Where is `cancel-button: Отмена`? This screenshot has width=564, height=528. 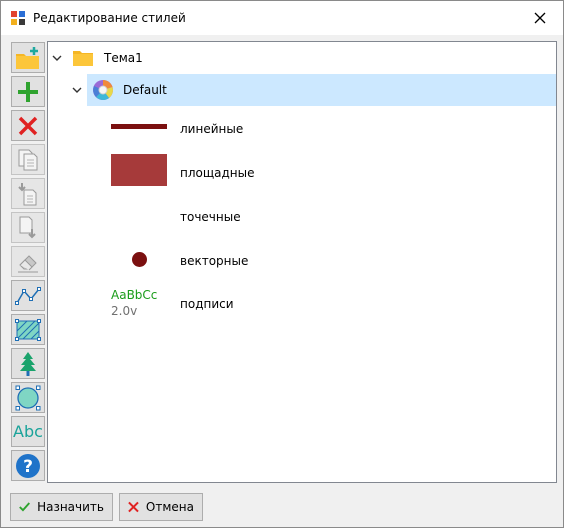
cancel-button: Отмена is located at coordinates (161, 507).